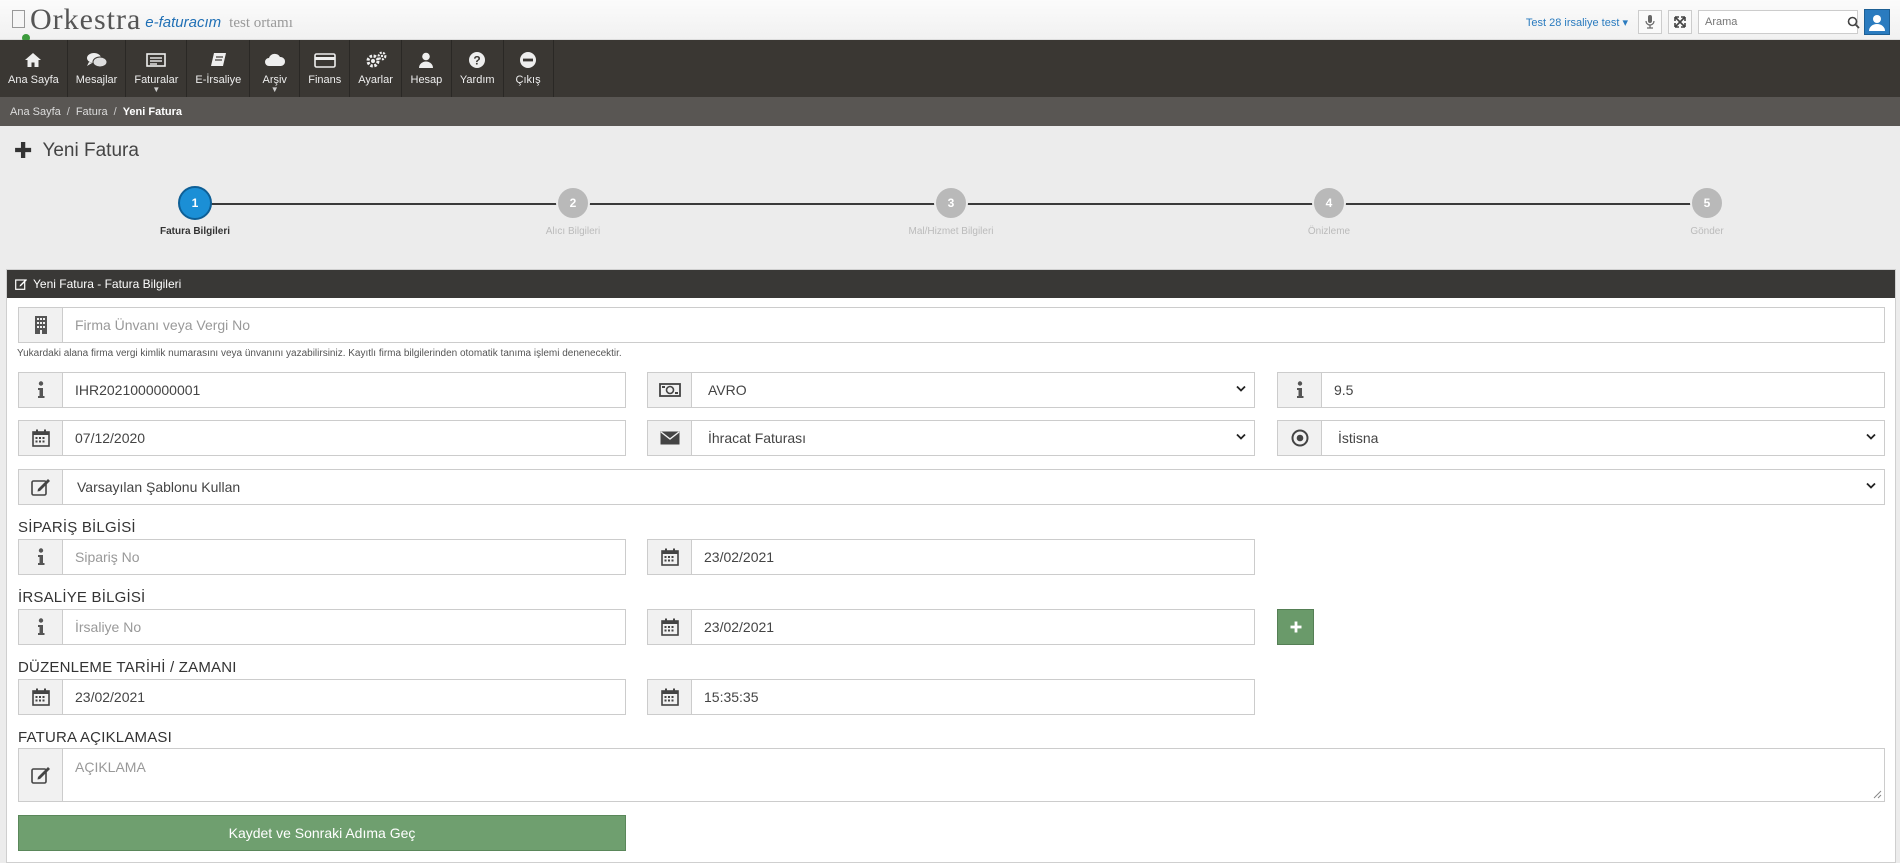 The width and height of the screenshot is (1900, 863). I want to click on step-invoice-info: 1 Fatura Bilgileri, so click(195, 211).